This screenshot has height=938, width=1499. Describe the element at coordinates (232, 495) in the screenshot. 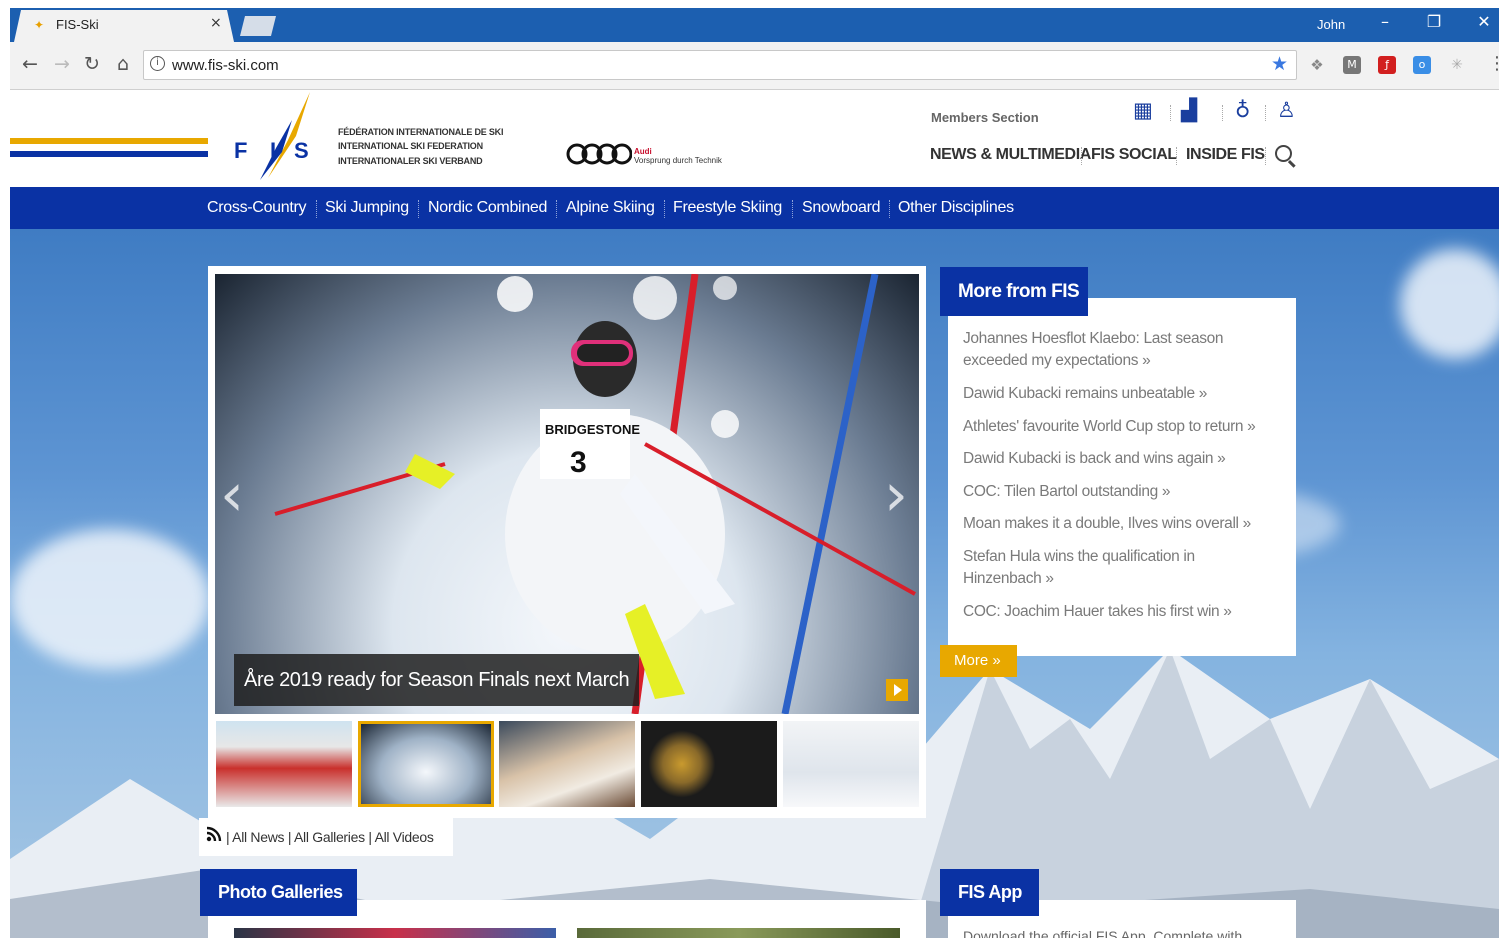

I see `slider-prev-icon: ‹` at that location.